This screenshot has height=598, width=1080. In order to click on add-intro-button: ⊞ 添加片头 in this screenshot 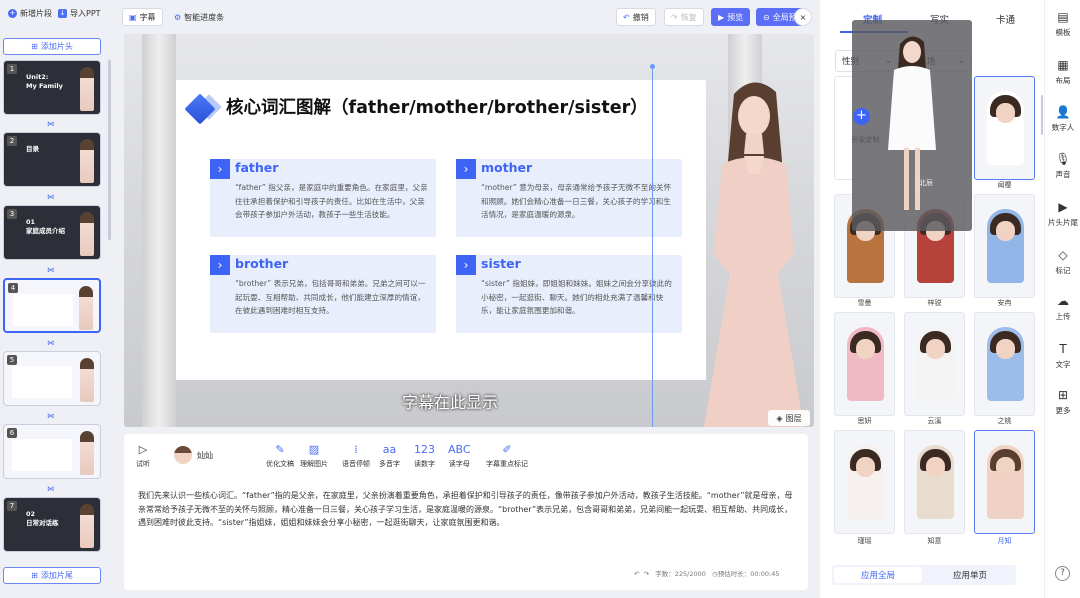, I will do `click(52, 46)`.